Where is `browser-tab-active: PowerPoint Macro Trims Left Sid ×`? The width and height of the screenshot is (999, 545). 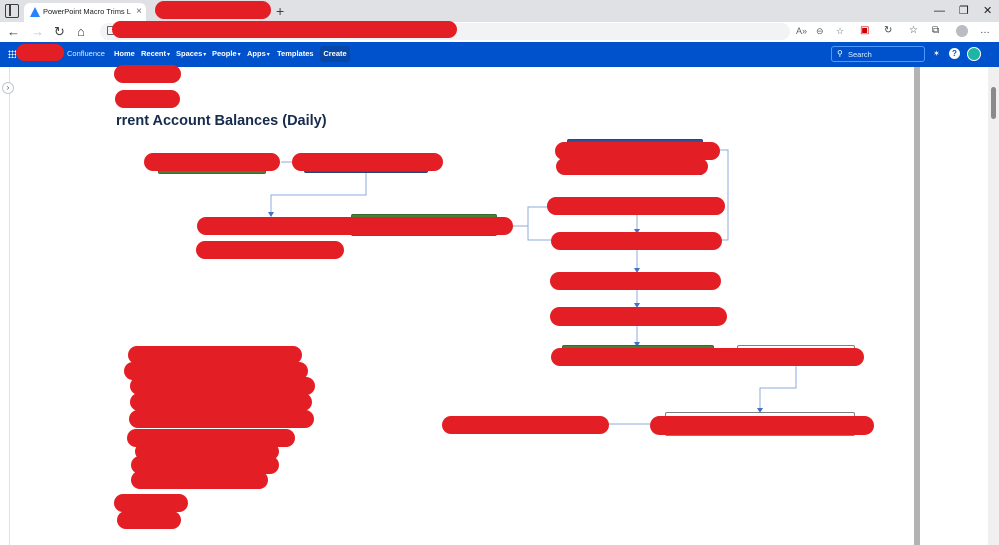 browser-tab-active: PowerPoint Macro Trims Left Sid × is located at coordinates (85, 12).